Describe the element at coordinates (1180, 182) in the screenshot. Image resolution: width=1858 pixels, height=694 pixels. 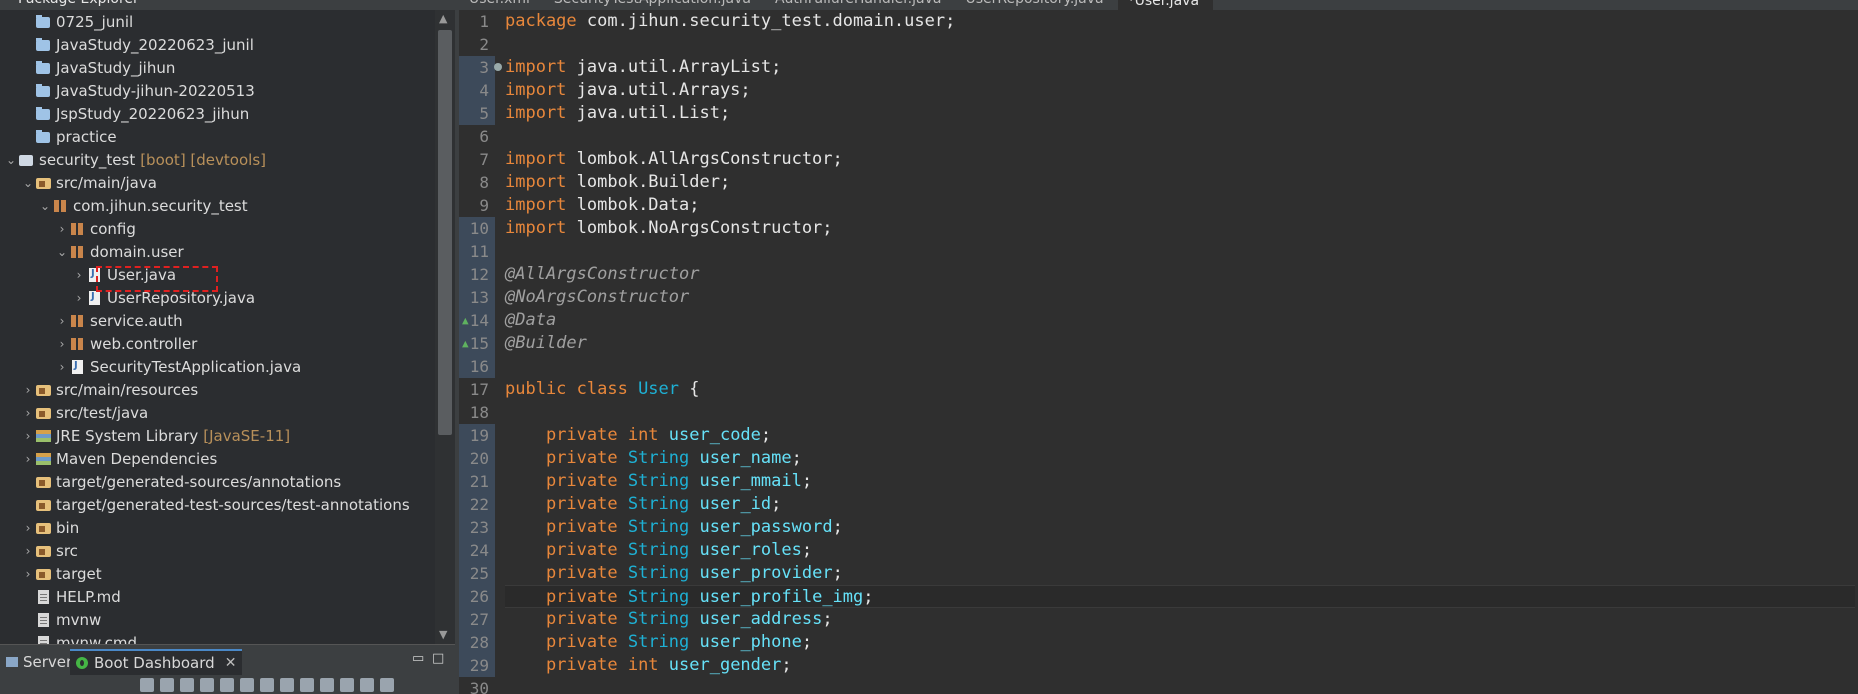
I see `code-line: import lombok.Builder;` at that location.